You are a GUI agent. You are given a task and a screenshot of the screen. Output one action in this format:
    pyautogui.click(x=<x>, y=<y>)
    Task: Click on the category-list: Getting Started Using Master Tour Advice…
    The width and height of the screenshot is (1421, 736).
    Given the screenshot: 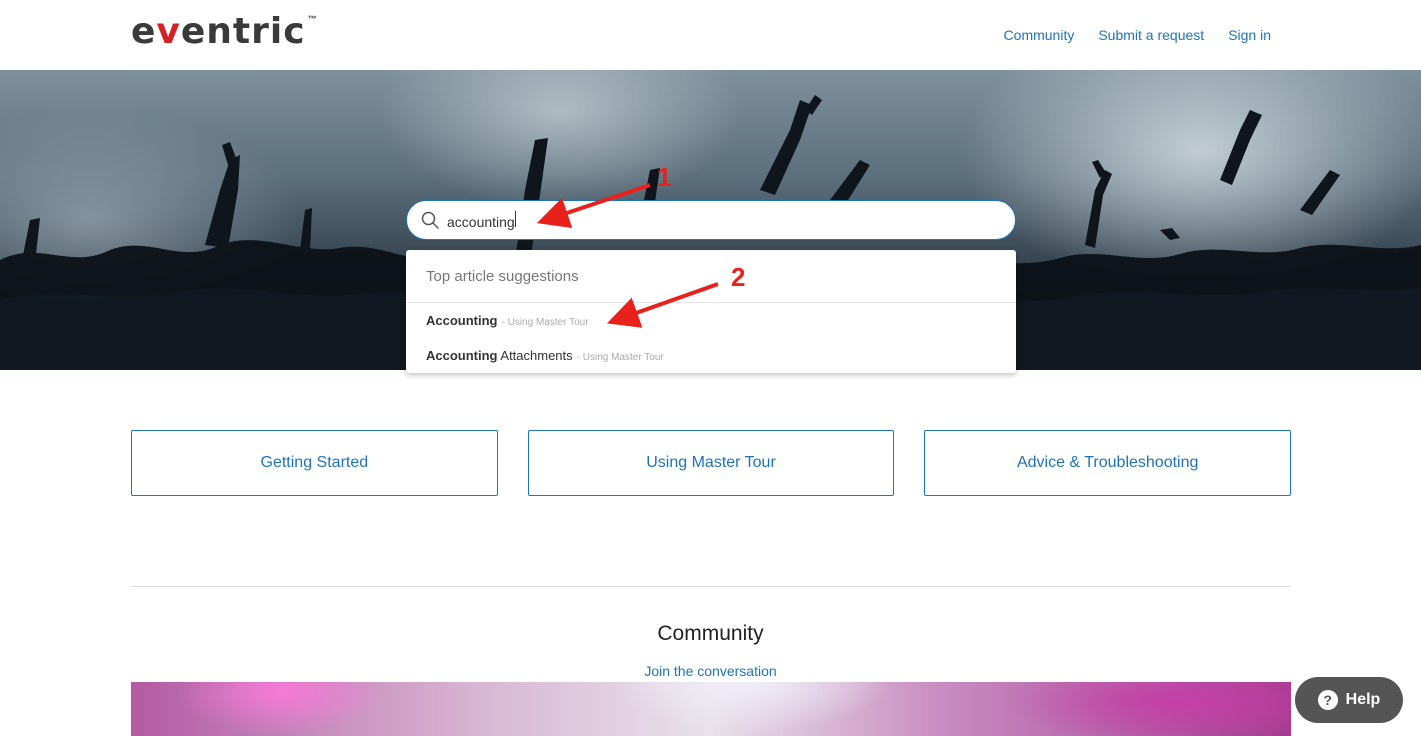 What is the action you would take?
    pyautogui.click(x=711, y=463)
    